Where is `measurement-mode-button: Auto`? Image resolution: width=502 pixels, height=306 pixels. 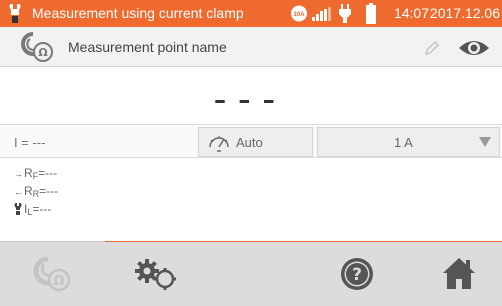 measurement-mode-button: Auto is located at coordinates (255, 142).